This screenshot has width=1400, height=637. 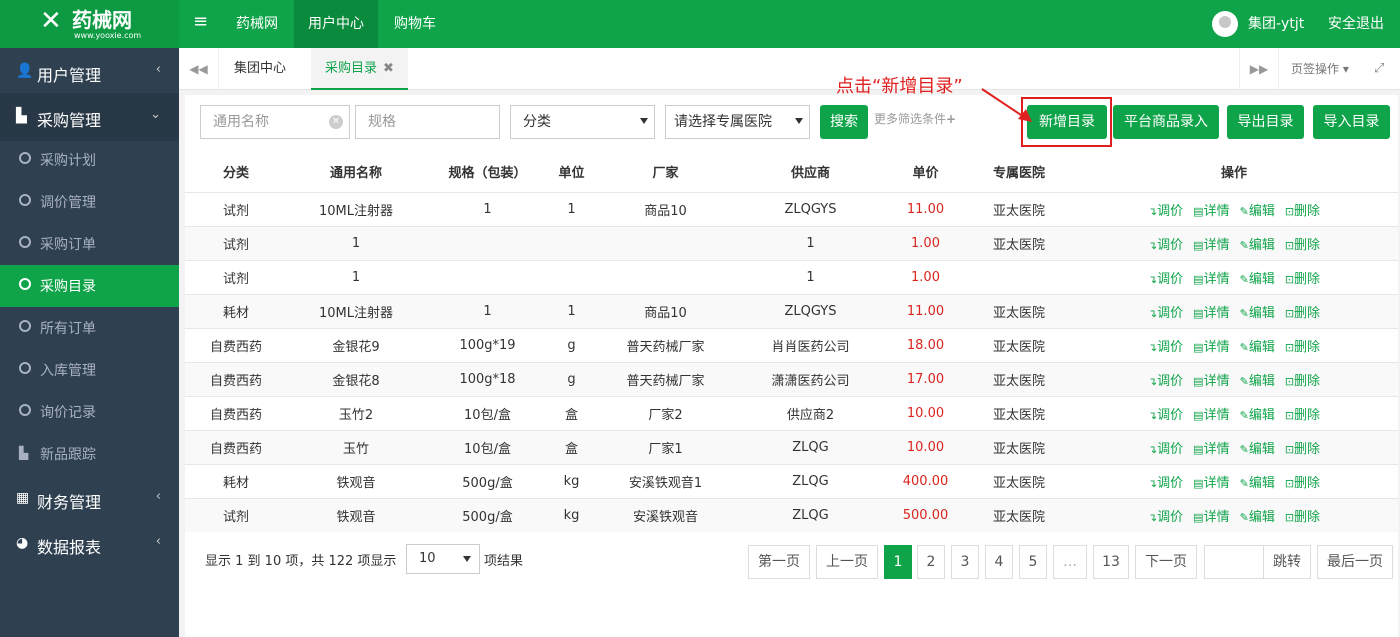 I want to click on close-icon: ✖, so click(x=388, y=68).